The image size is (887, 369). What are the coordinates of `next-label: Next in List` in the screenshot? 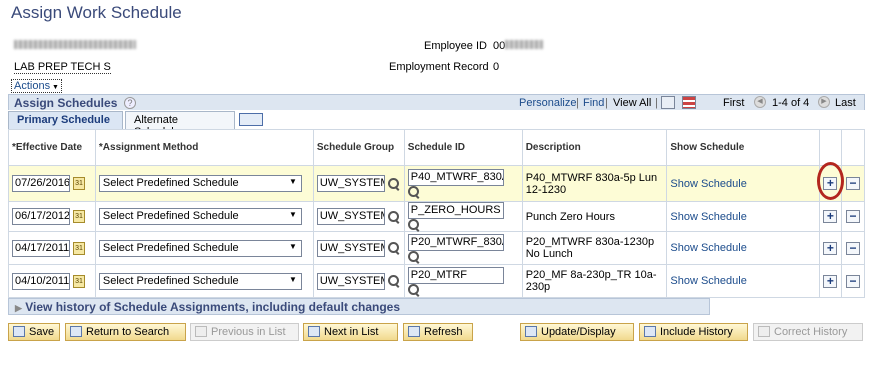 It's located at (351, 332).